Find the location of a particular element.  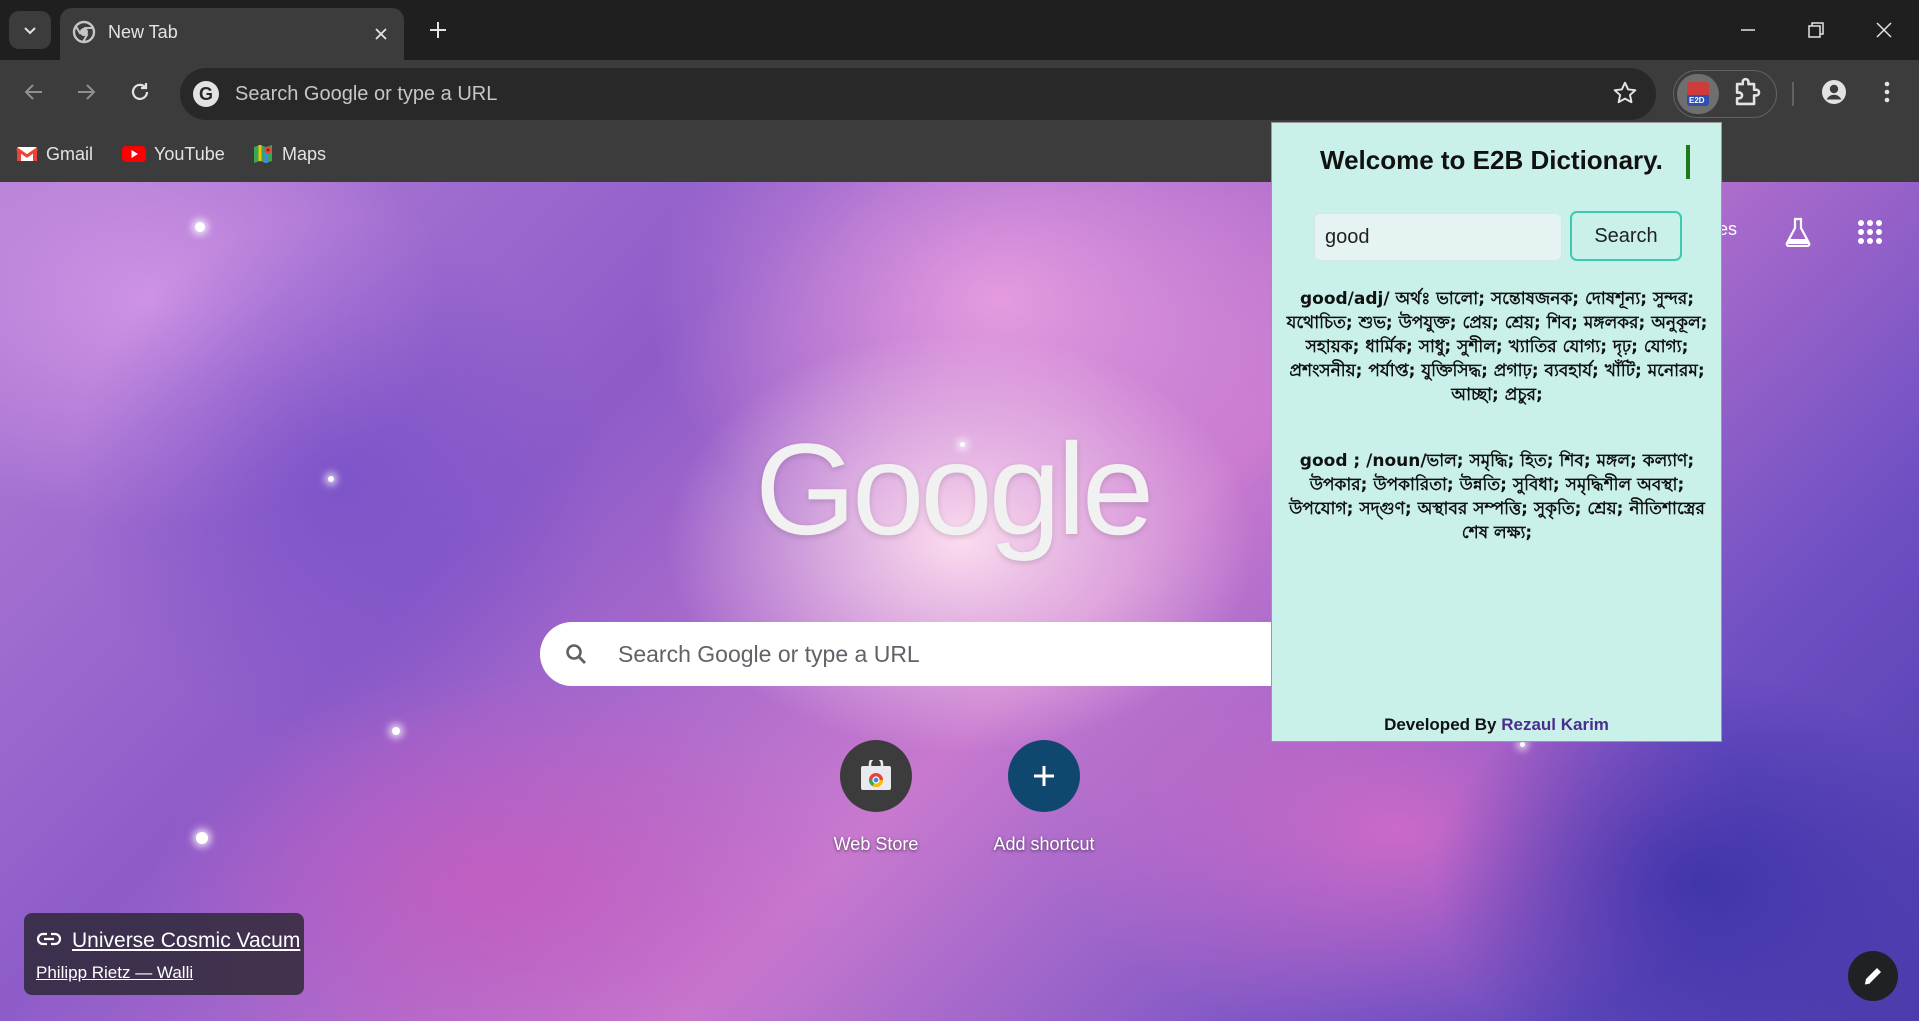

background-author-link: Philipp Rietz — Walli is located at coordinates (114, 973).